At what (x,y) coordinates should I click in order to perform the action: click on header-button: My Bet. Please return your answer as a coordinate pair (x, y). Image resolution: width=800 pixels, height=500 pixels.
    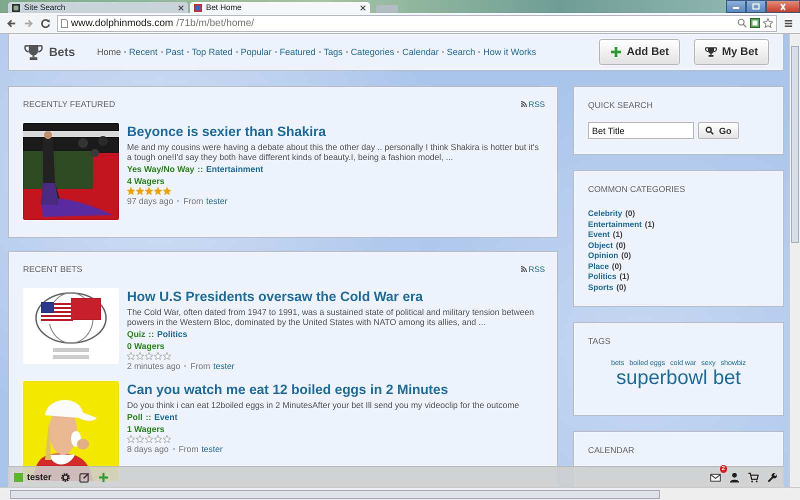
    Looking at the image, I should click on (731, 52).